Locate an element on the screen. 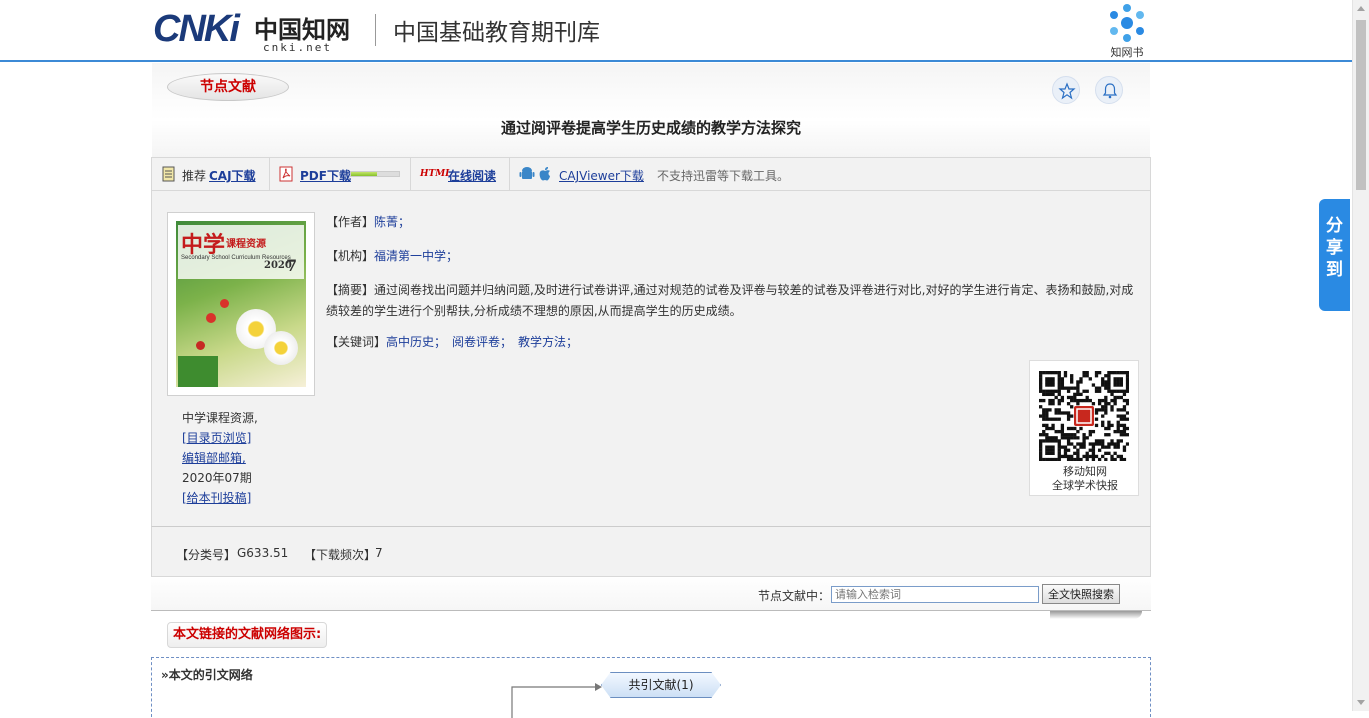 This screenshot has height=718, width=1369. journal-issue: 2020年07期 is located at coordinates (217, 478).